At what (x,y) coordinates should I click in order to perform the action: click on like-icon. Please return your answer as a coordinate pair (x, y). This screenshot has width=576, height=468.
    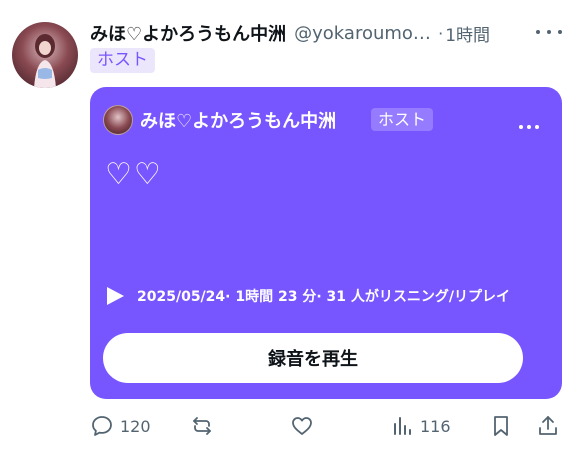
    Looking at the image, I should click on (302, 426).